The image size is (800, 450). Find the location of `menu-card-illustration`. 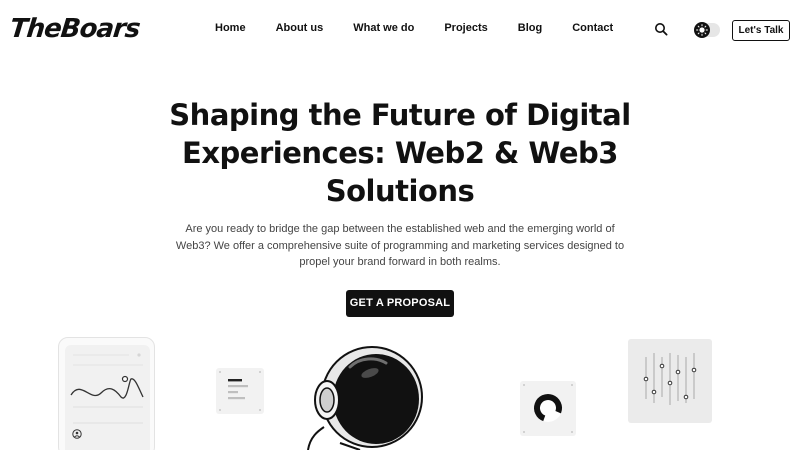

menu-card-illustration is located at coordinates (240, 391).